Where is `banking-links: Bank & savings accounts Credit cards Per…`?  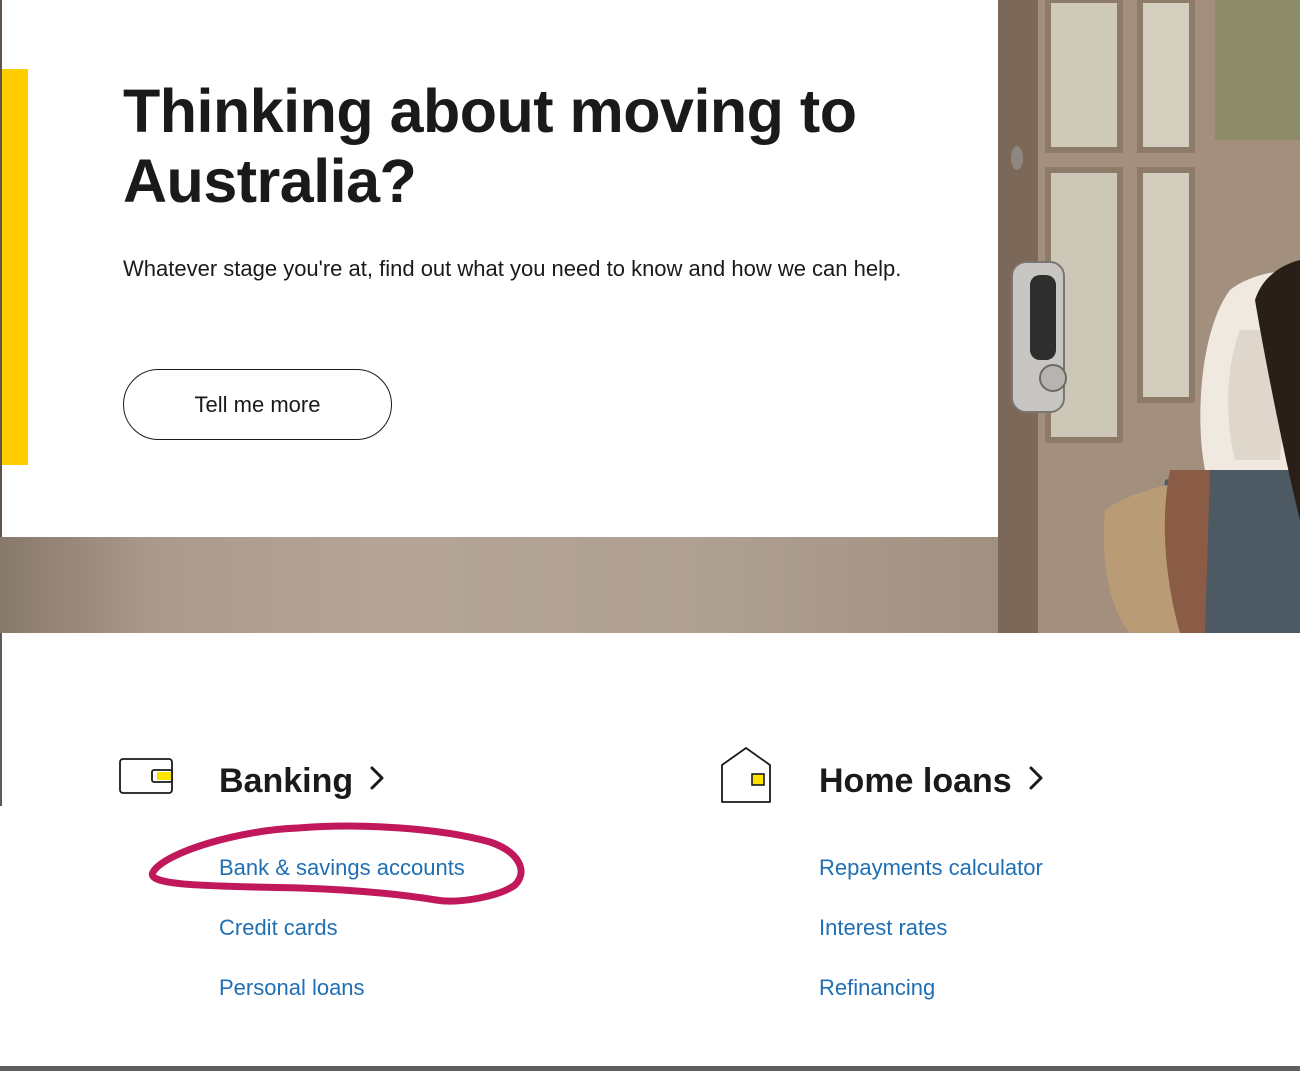 banking-links: Bank & savings accounts Credit cards Per… is located at coordinates (342, 941).